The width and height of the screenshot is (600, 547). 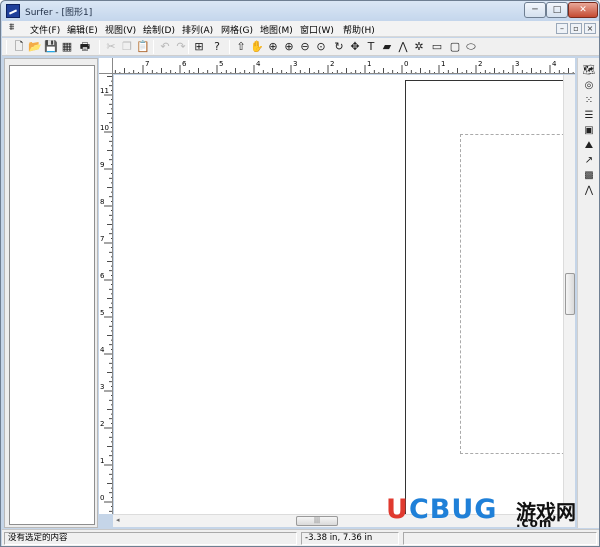 I want to click on copy-icon: ❐, so click(x=127, y=47).